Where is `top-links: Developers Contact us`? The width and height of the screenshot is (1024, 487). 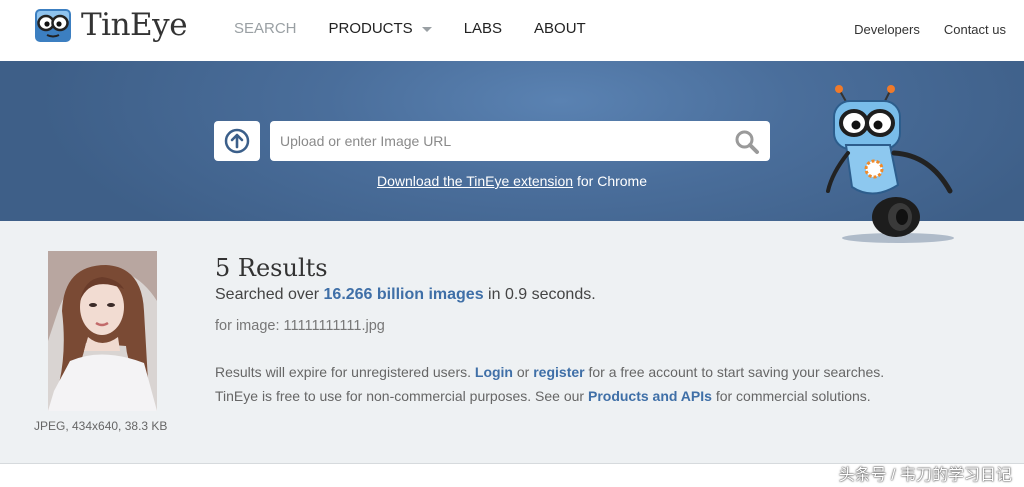
top-links: Developers Contact us is located at coordinates (918, 29).